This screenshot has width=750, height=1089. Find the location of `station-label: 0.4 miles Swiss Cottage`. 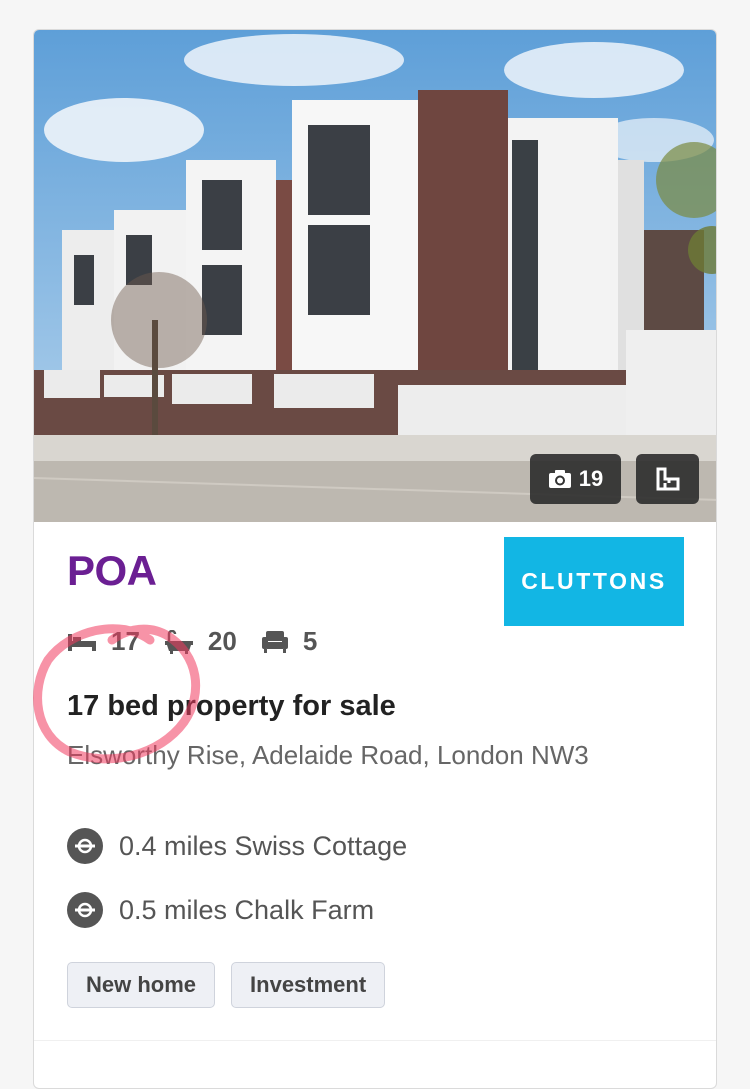

station-label: 0.4 miles Swiss Cottage is located at coordinates (263, 845).